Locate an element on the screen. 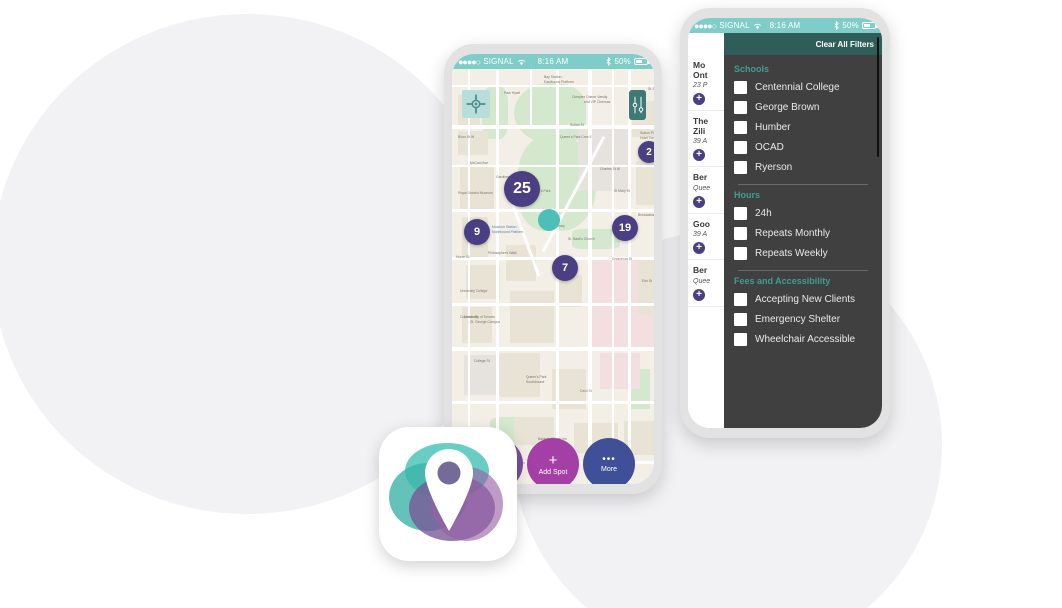 This screenshot has height=608, width=1062. list-item: Mo Ont 23 P + is located at coordinates (706, 83).